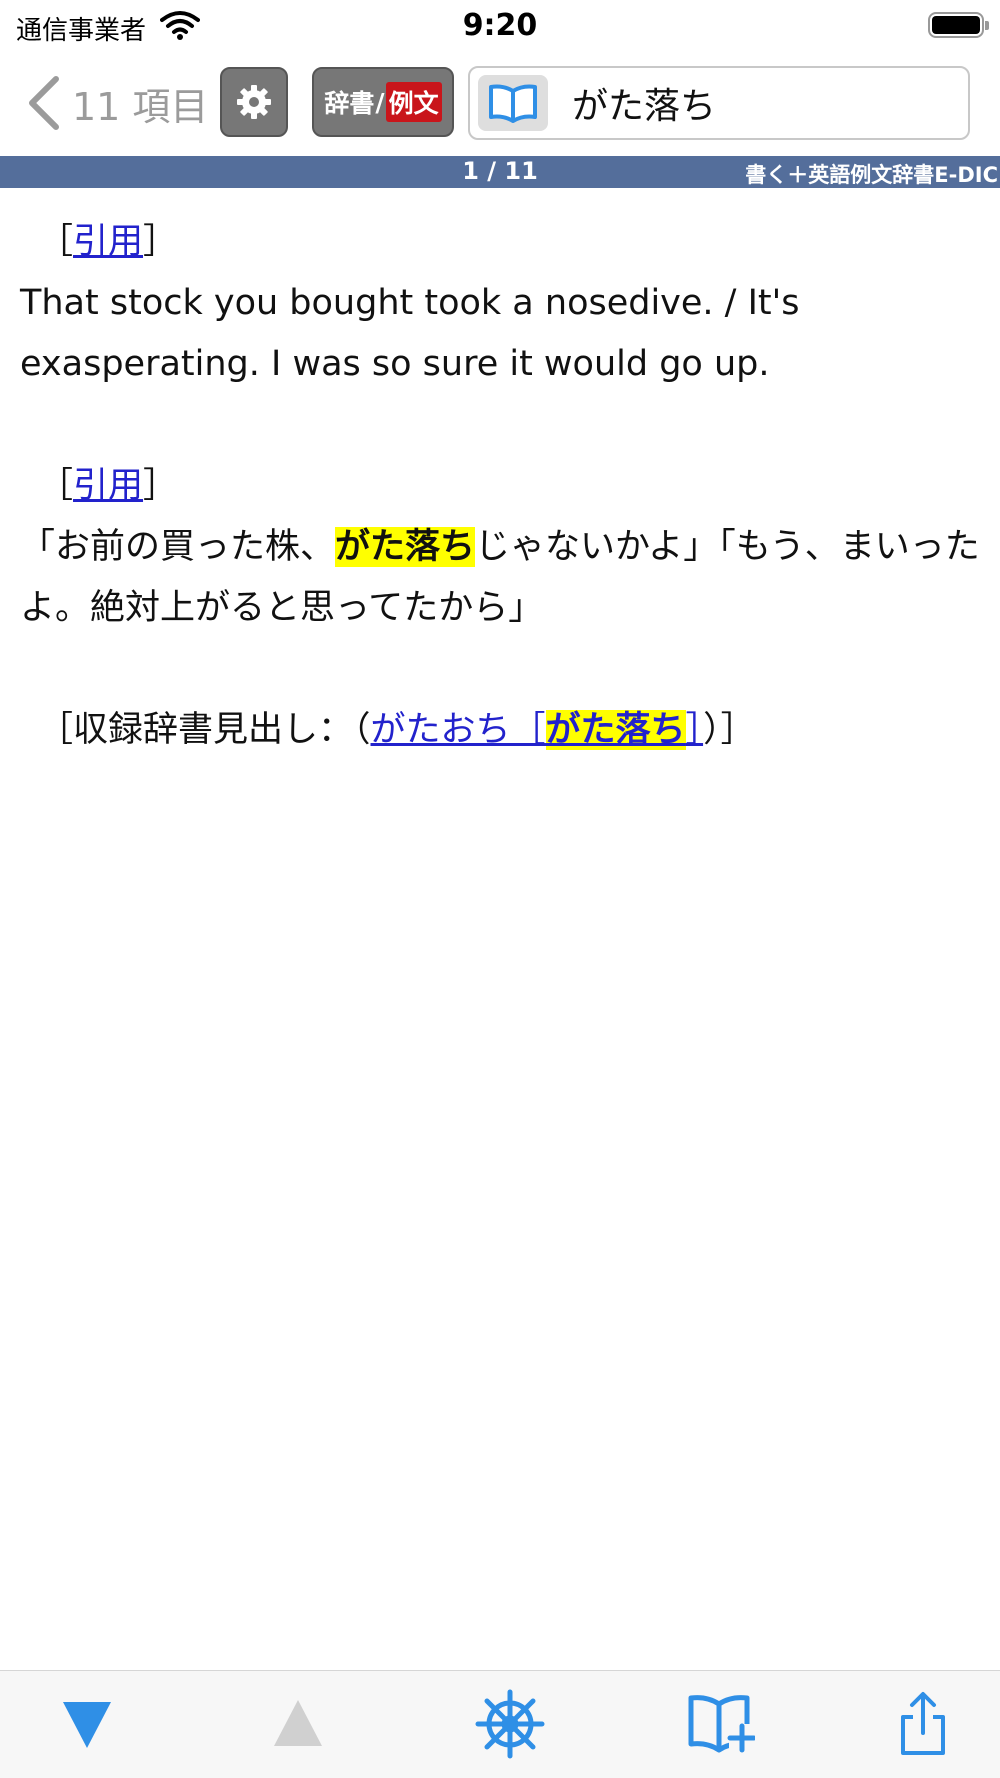  I want to click on open-book-icon, so click(513, 103).